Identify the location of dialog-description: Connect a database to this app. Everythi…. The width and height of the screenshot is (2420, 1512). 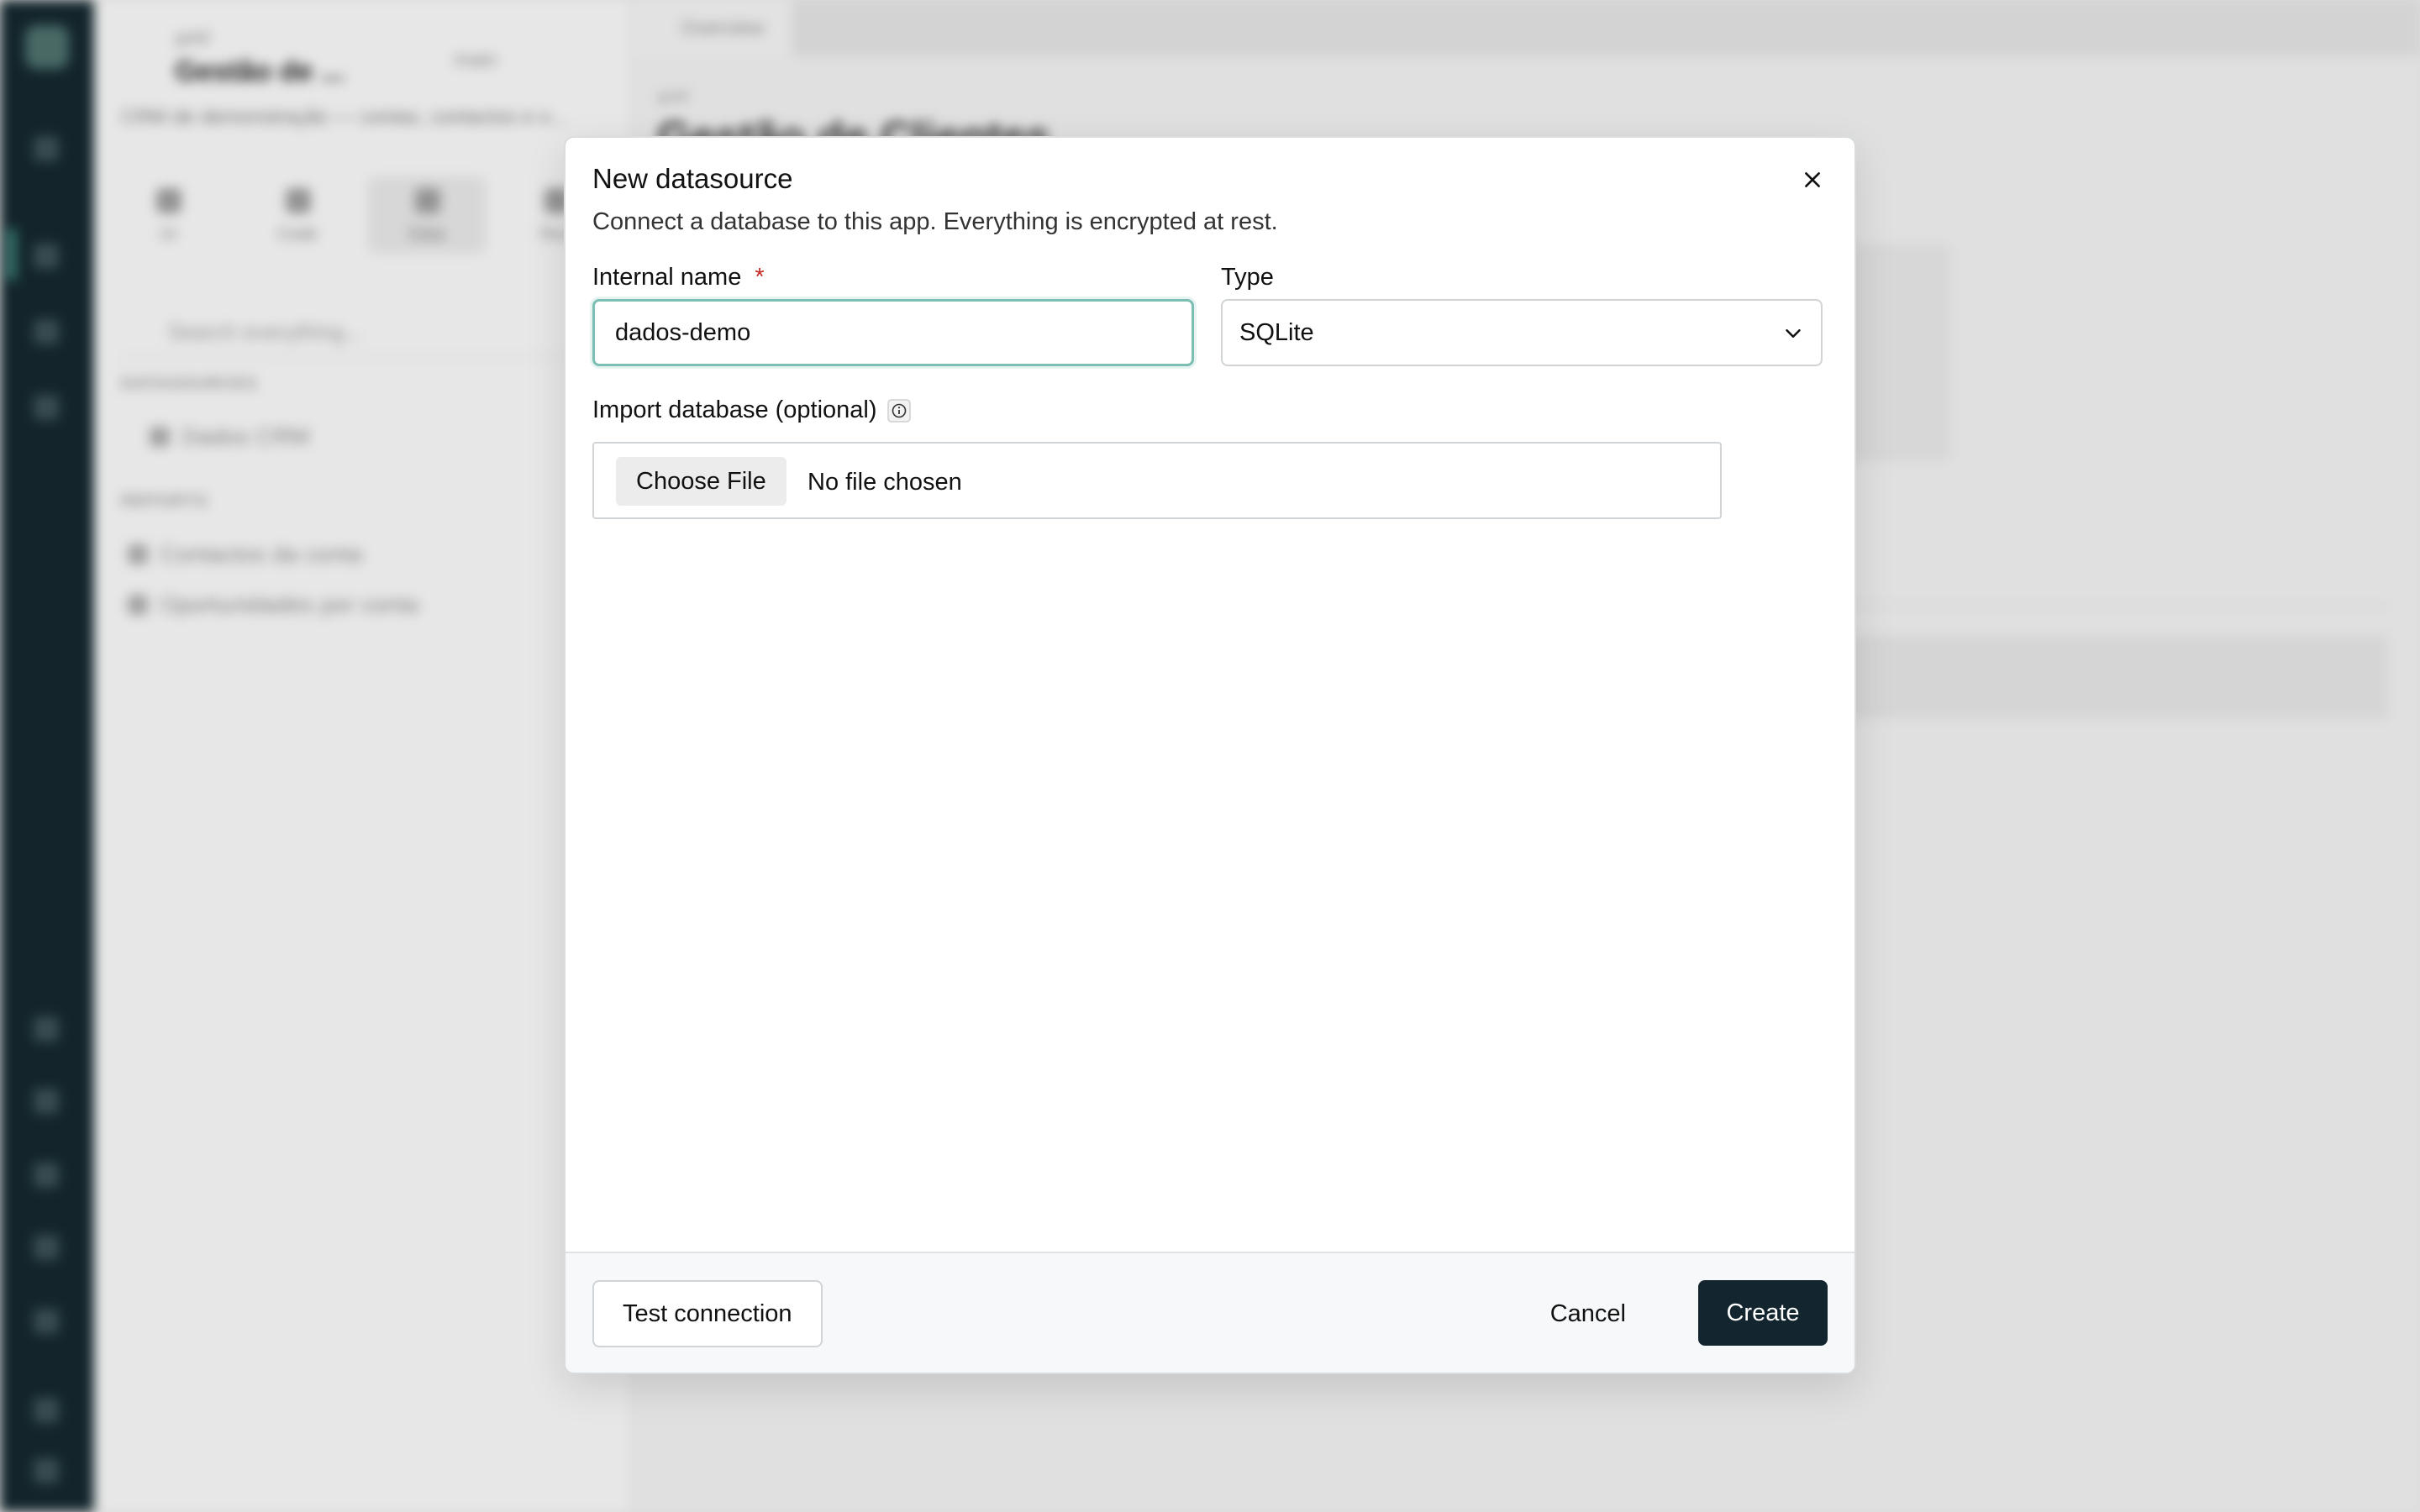
(935, 221).